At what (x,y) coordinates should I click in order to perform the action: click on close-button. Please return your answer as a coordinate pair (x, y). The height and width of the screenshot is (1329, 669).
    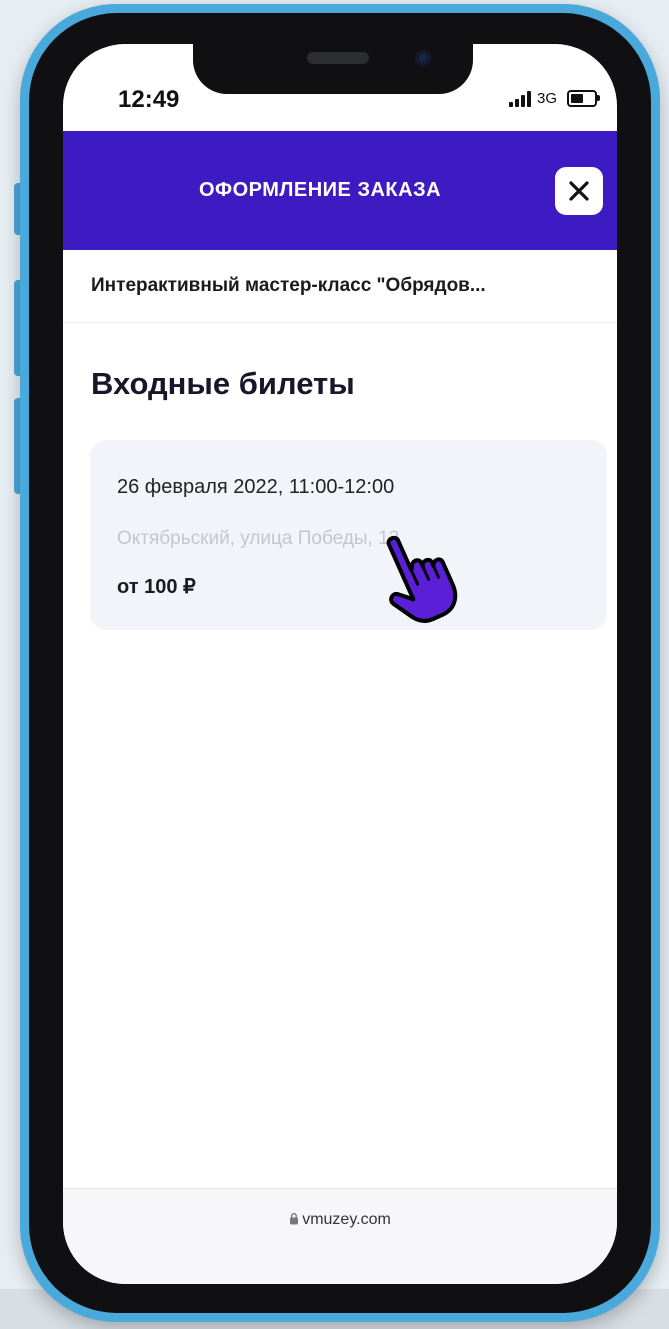
    Looking at the image, I should click on (579, 191).